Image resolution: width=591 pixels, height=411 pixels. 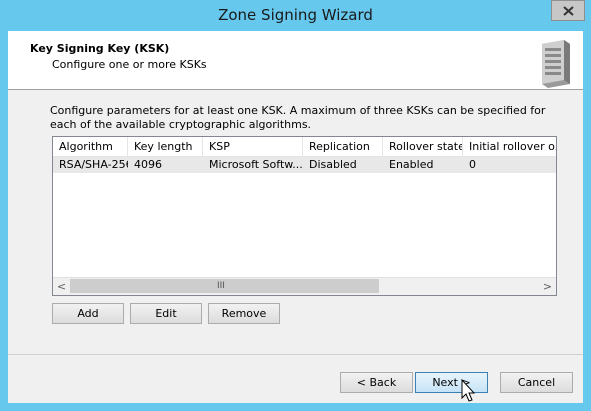 I want to click on add-button: Add, so click(x=88, y=313).